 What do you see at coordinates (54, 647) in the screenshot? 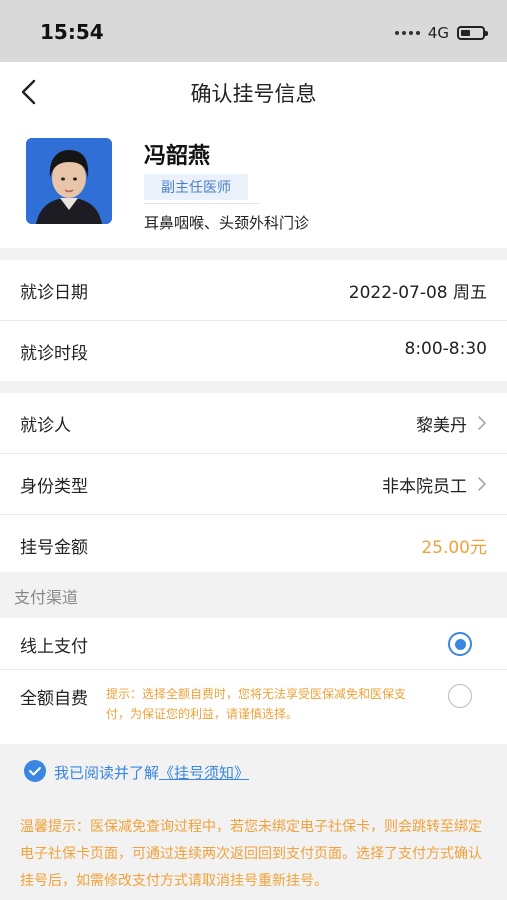
I see `online-payment-label: 线上支付` at bounding box center [54, 647].